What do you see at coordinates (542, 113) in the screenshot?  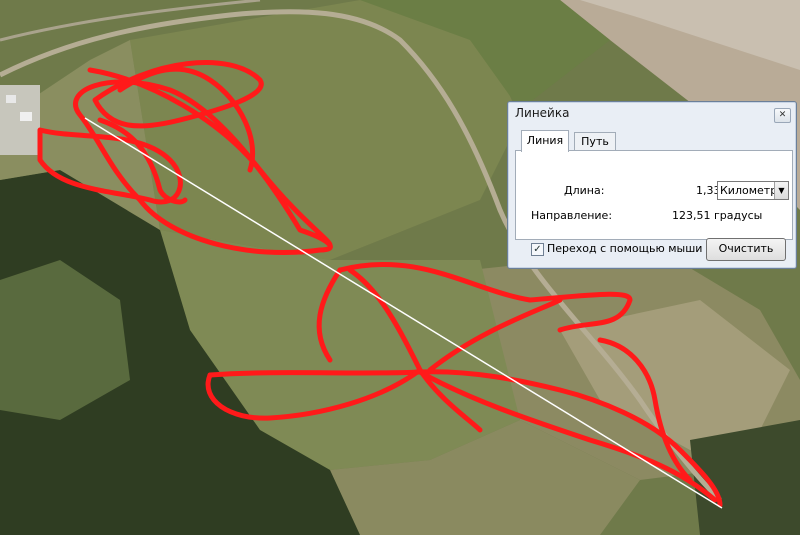 I see `dialog-title: Линейка` at bounding box center [542, 113].